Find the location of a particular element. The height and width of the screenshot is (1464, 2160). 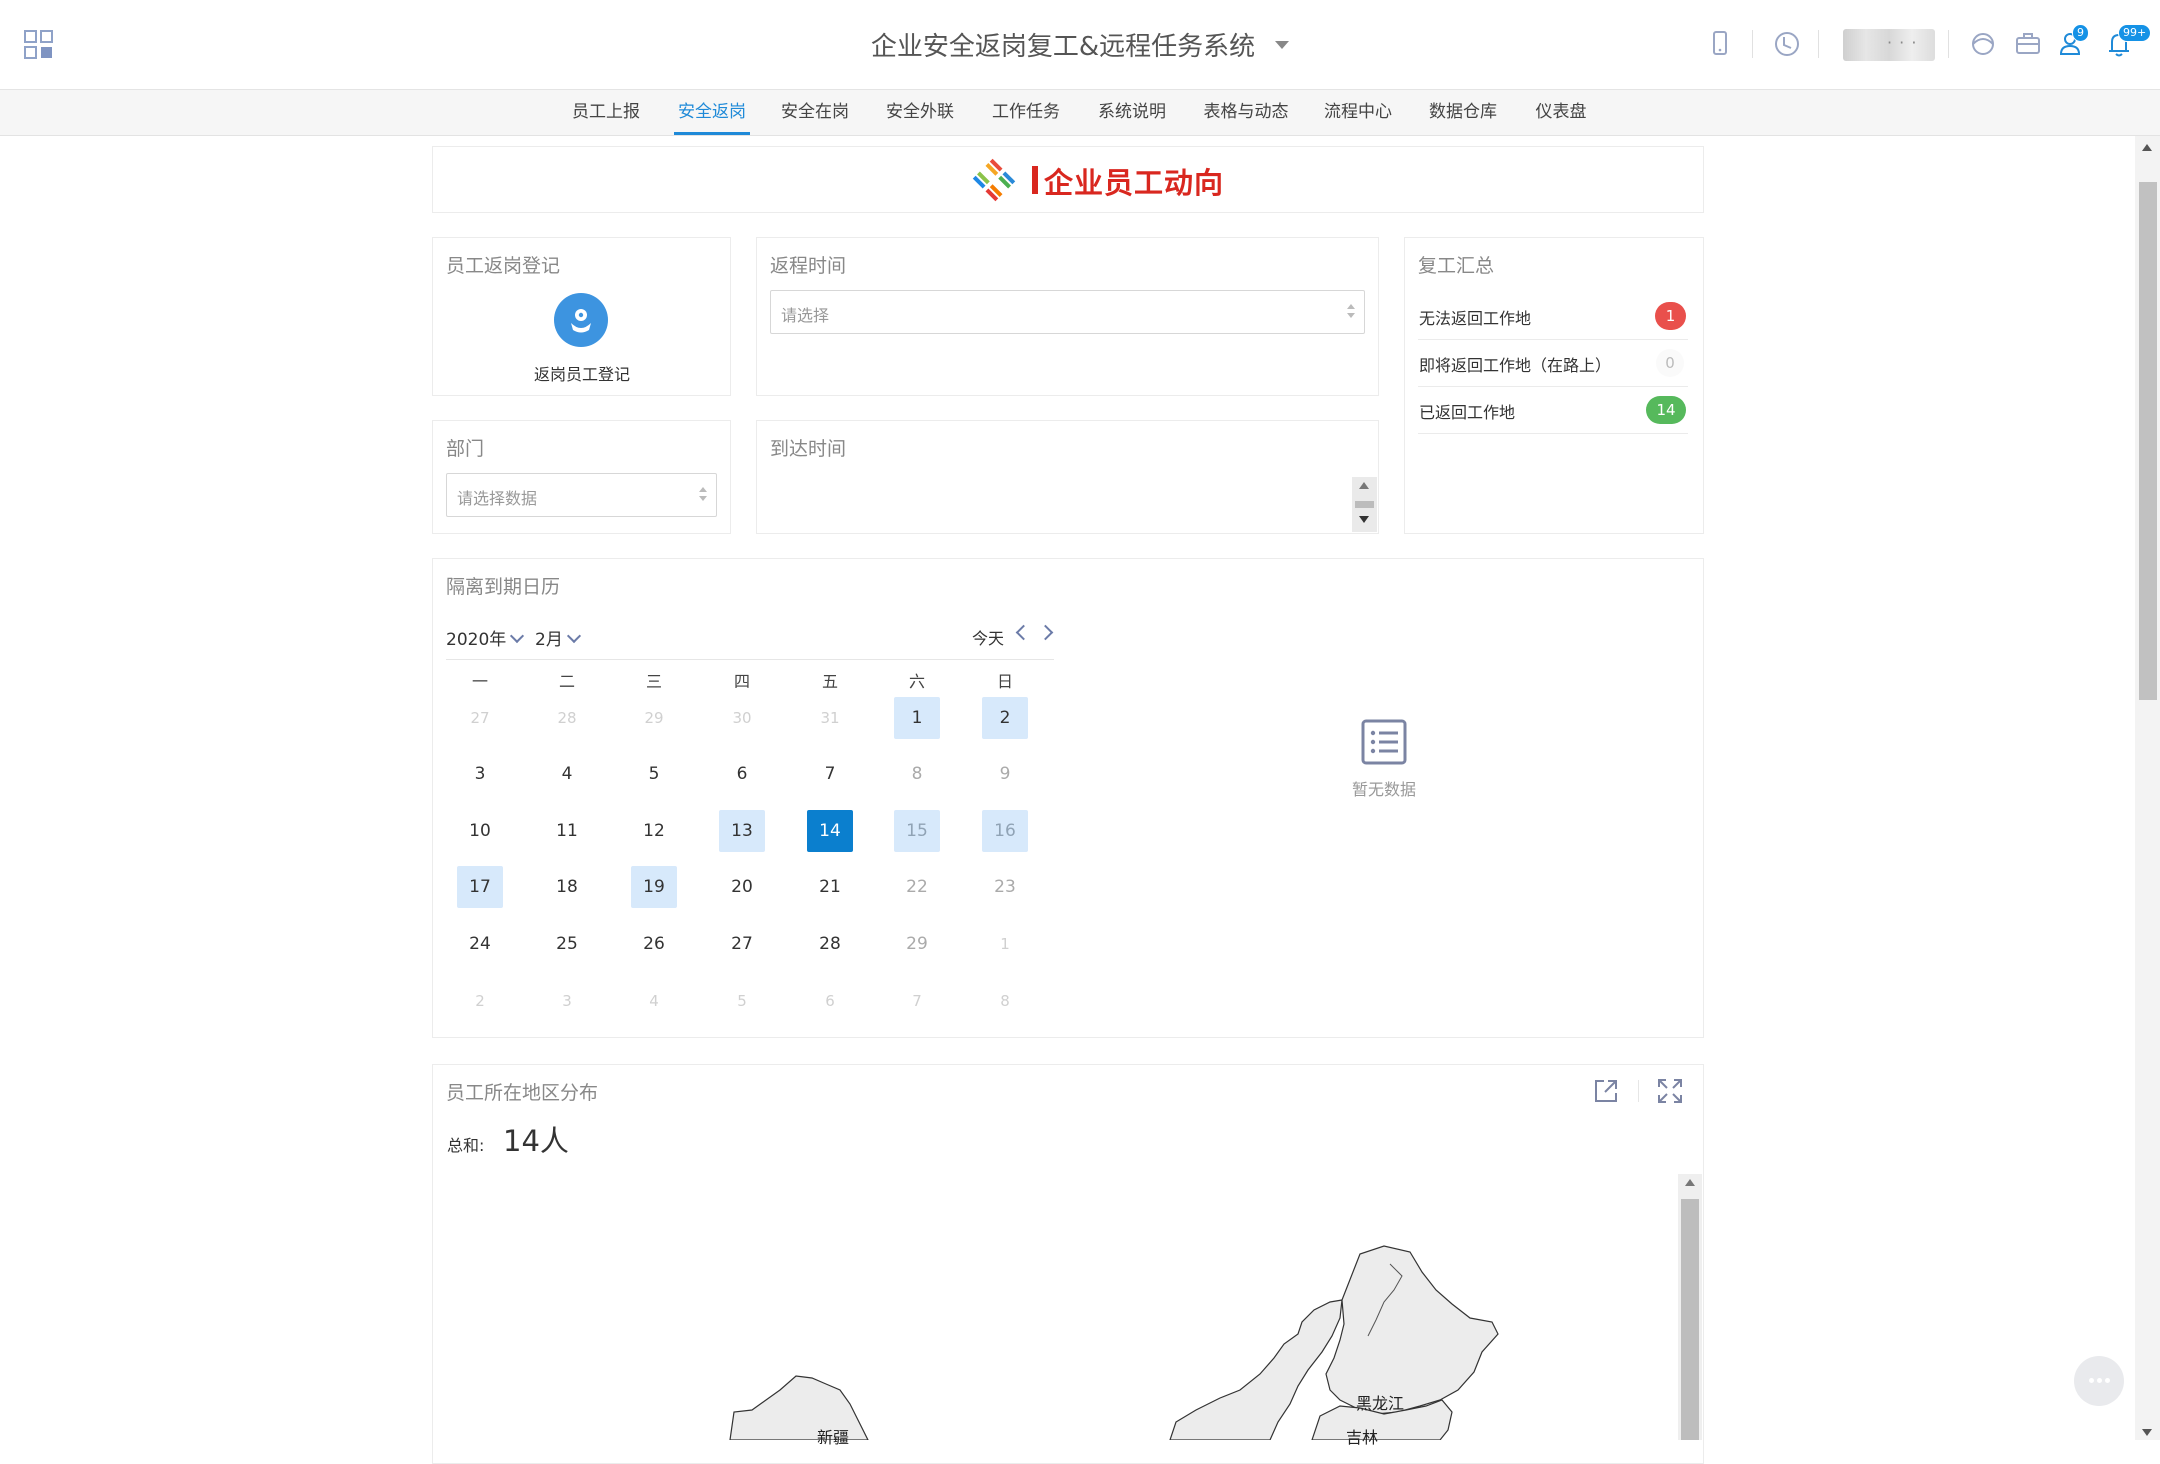

more-options-button is located at coordinates (2099, 1381).